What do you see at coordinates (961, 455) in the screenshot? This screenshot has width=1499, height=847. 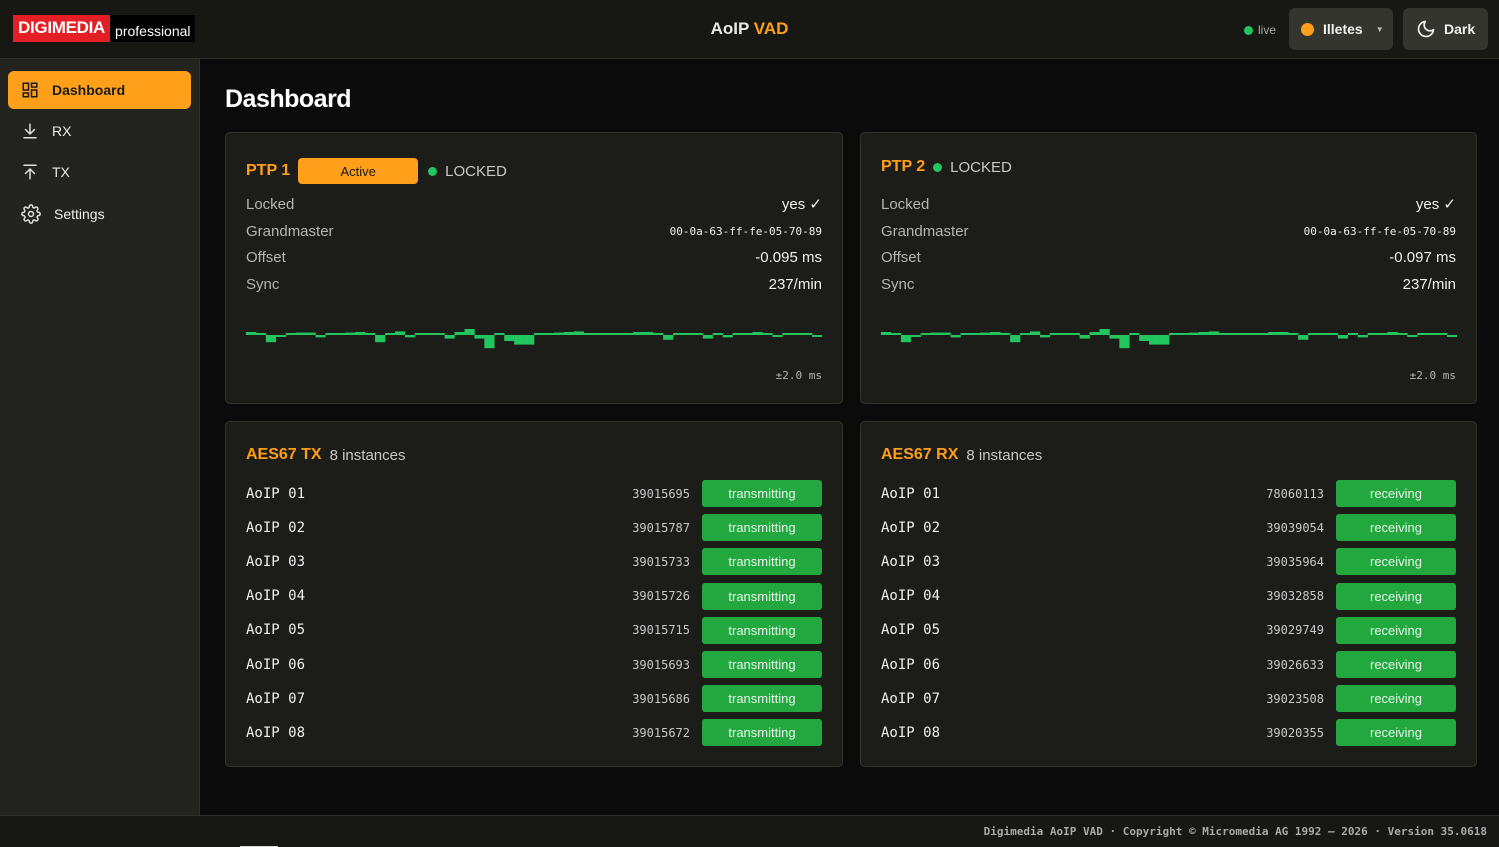 I see `rx-header: AES67 RX 8 instances` at bounding box center [961, 455].